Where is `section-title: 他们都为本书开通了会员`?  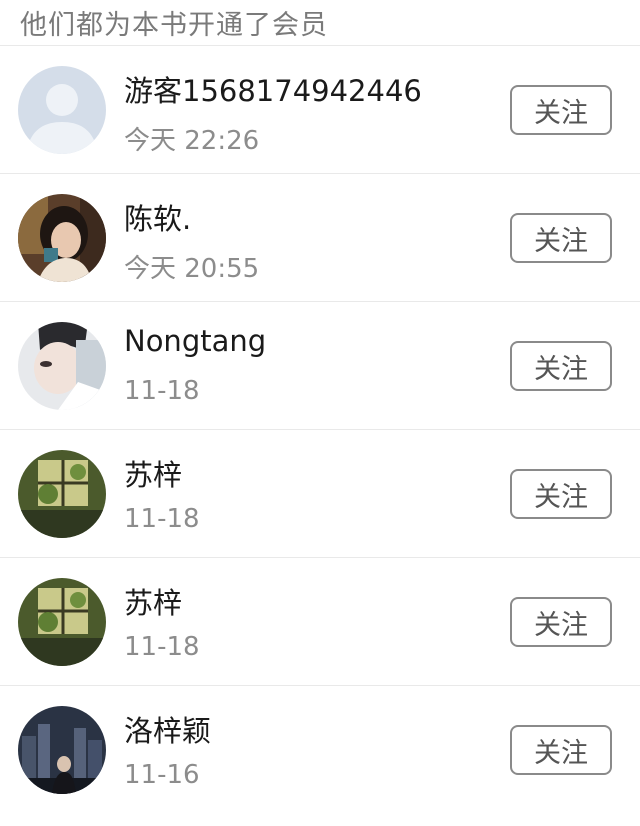
section-title: 他们都为本书开通了会员 is located at coordinates (320, 23).